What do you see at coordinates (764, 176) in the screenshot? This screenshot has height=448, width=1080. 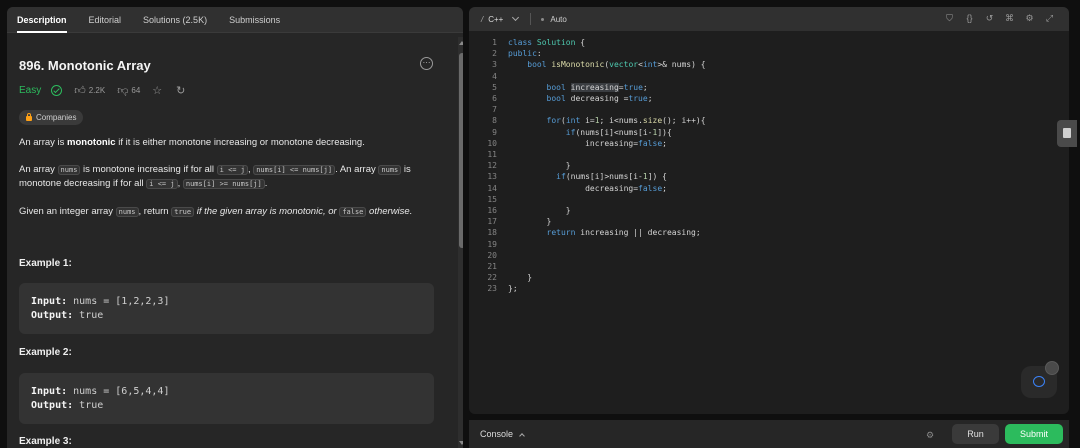 I see `code-line: 13 if(nums[i]>nums[i-1]) {` at bounding box center [764, 176].